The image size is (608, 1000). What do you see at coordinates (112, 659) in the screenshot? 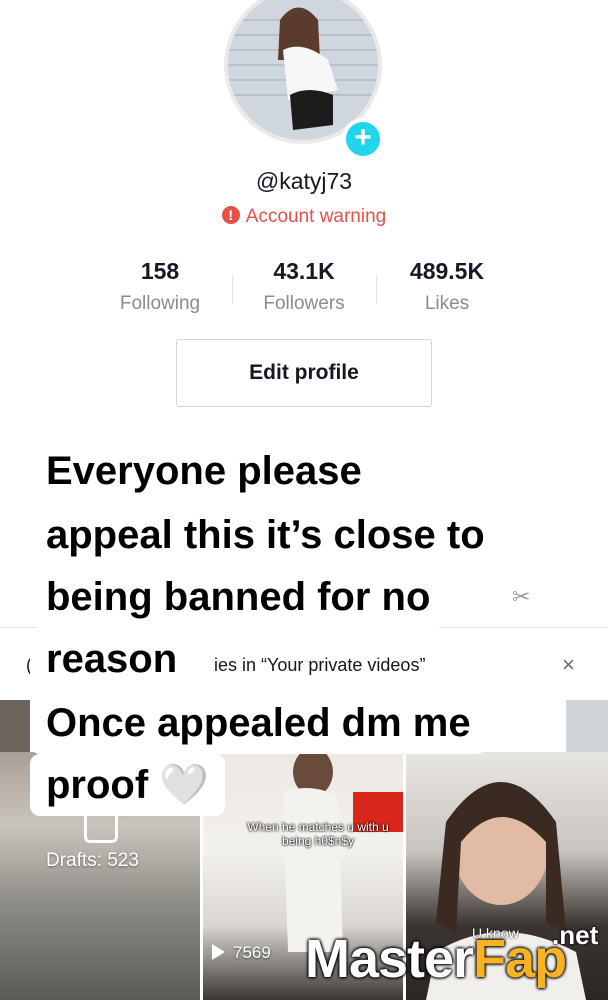
I see `overlay-line: reason` at bounding box center [112, 659].